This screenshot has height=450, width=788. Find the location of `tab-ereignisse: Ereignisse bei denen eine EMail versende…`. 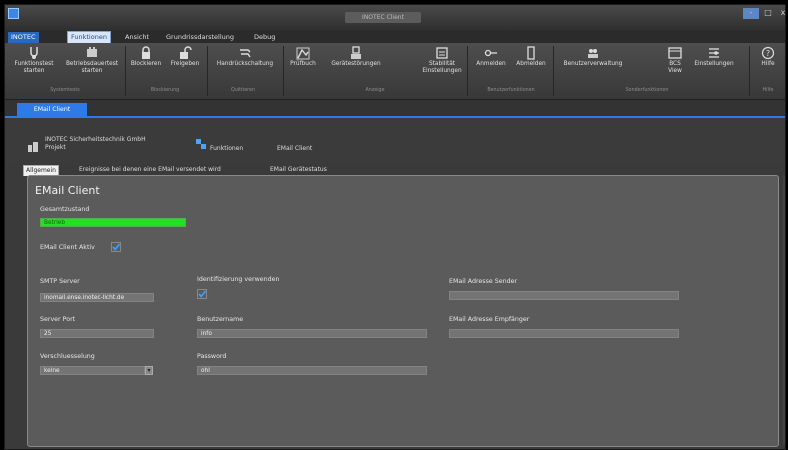

tab-ereignisse: Ereignisse bei denen eine EMail versende… is located at coordinates (150, 170).